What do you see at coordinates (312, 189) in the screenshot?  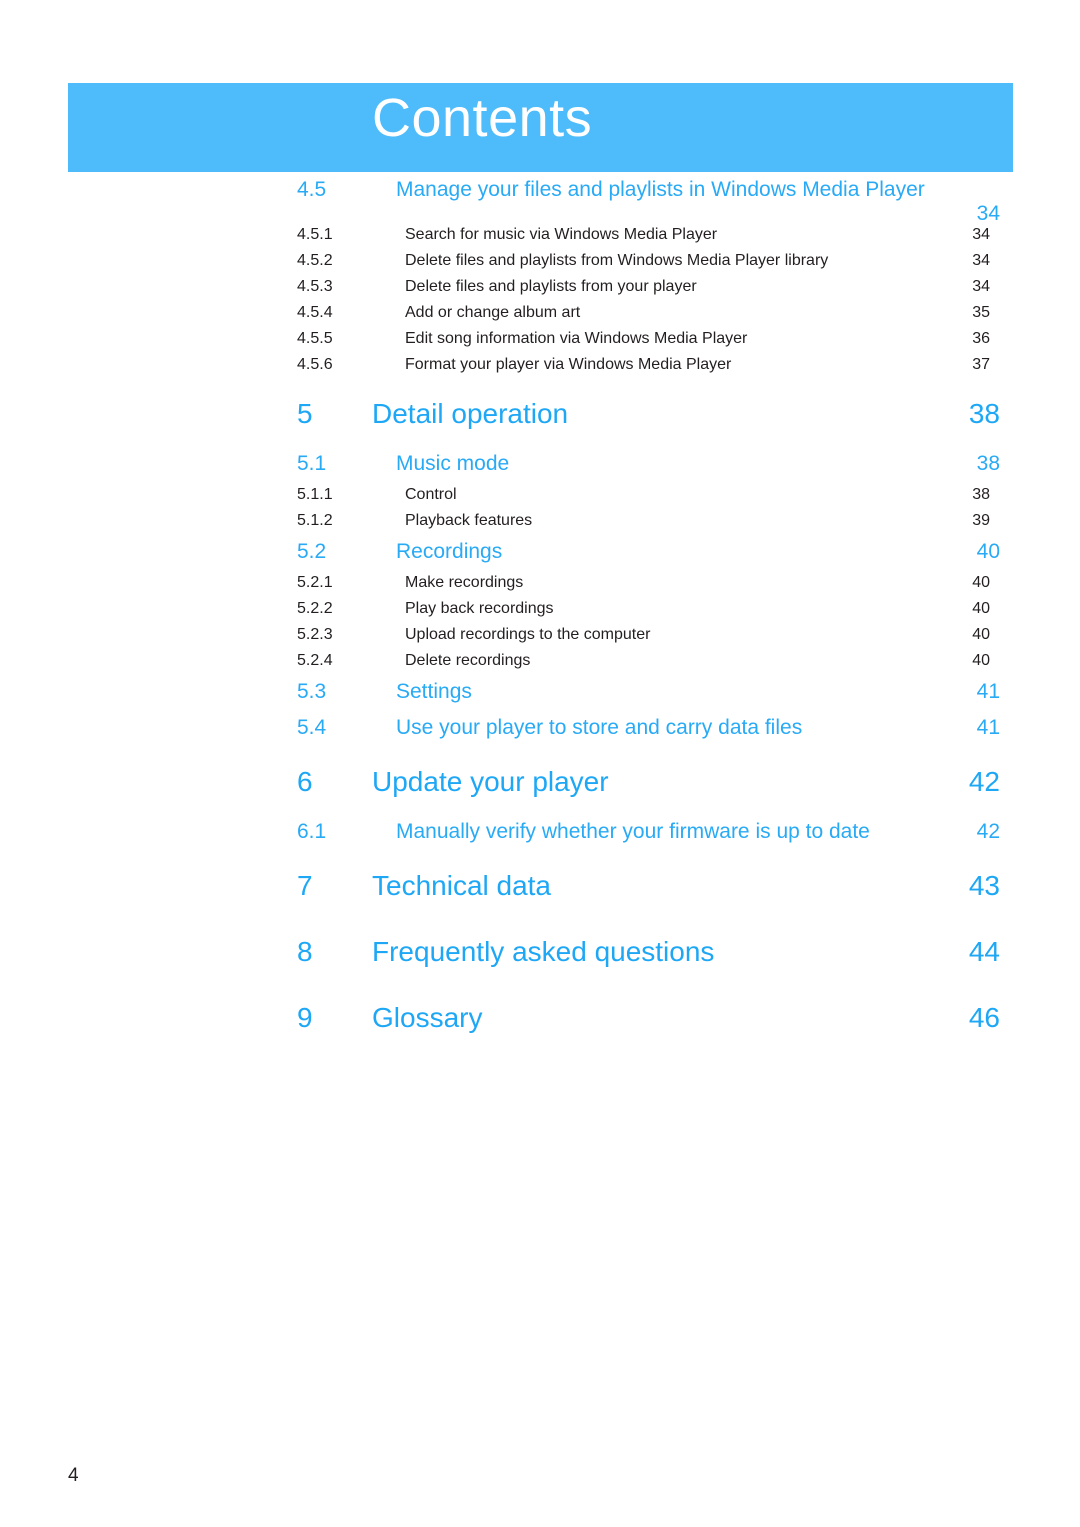 I see `toc-entry-number: 4.5` at bounding box center [312, 189].